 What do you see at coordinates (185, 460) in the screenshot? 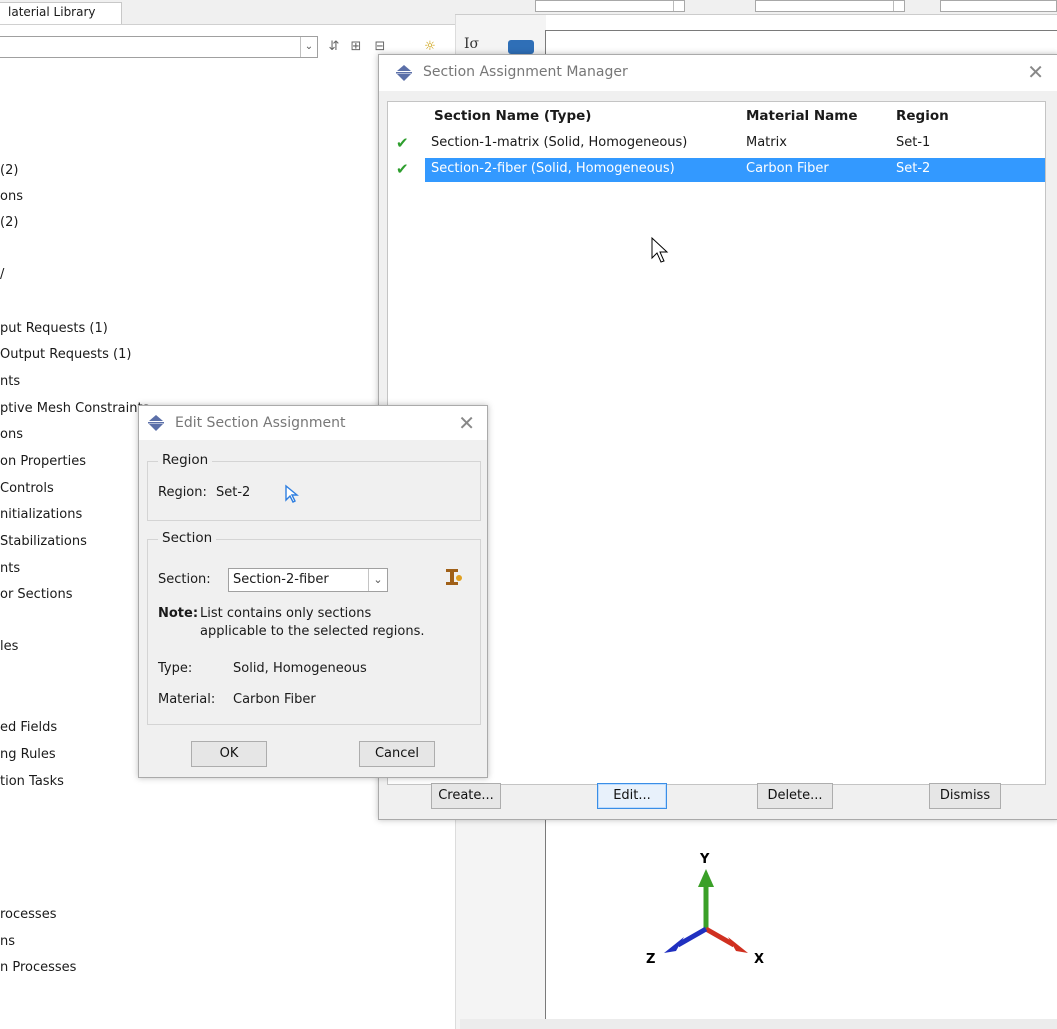
I see `group-label: Region` at bounding box center [185, 460].